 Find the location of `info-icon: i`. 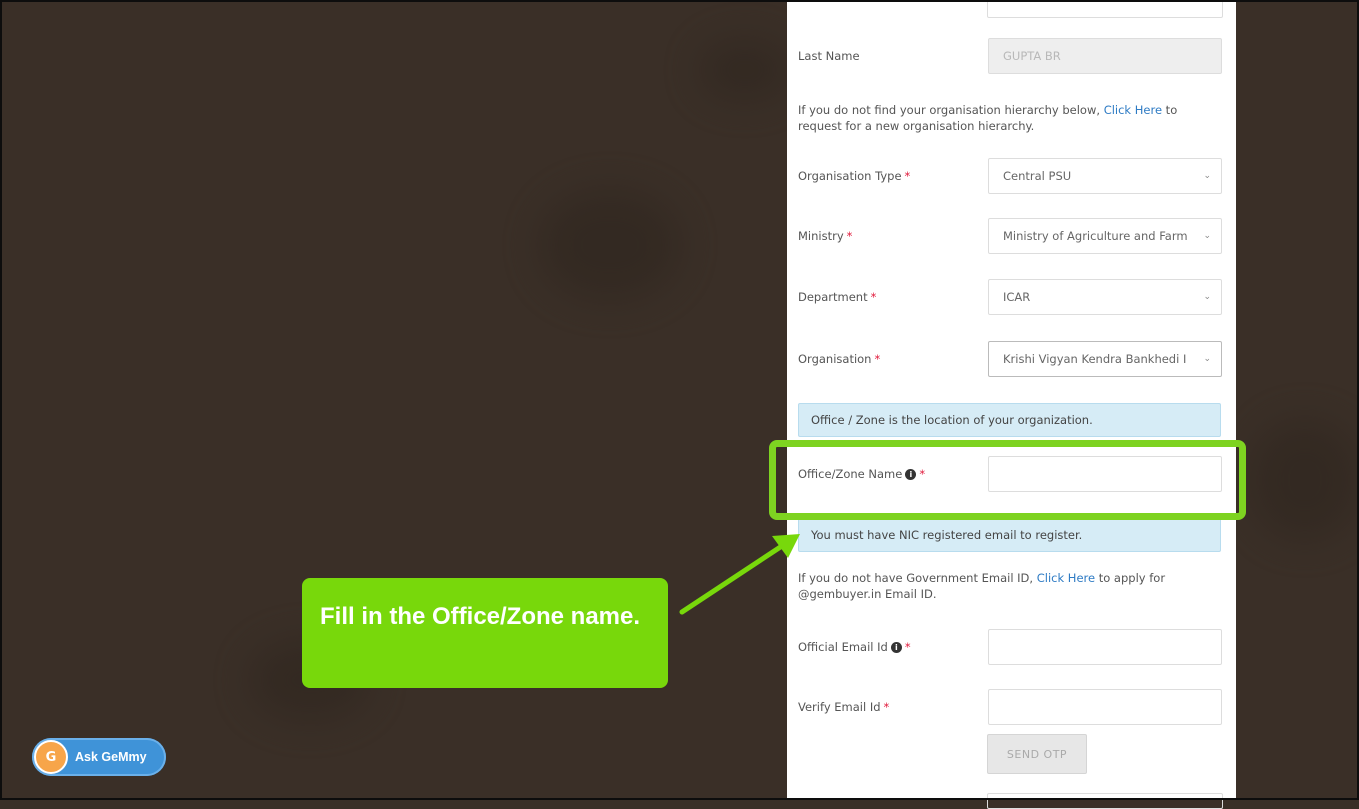

info-icon: i is located at coordinates (896, 647).